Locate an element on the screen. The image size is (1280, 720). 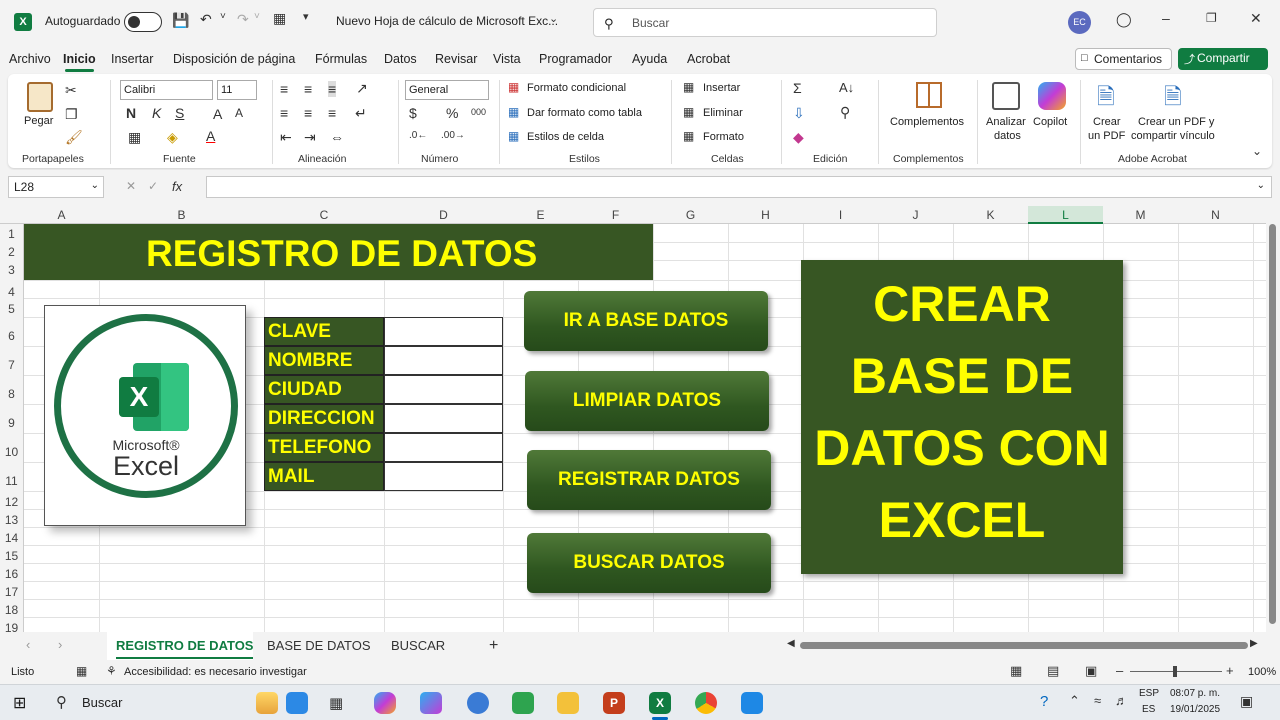
zoom-slider-thumb is located at coordinates (1175, 671).